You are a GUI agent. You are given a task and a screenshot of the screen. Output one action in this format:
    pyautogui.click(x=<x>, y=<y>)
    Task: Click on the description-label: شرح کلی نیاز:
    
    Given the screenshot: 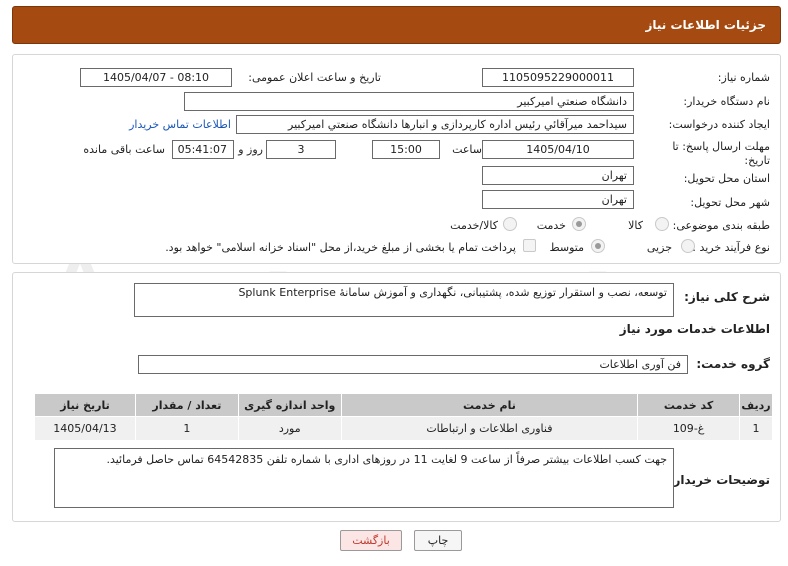 What is the action you would take?
    pyautogui.click(x=727, y=297)
    